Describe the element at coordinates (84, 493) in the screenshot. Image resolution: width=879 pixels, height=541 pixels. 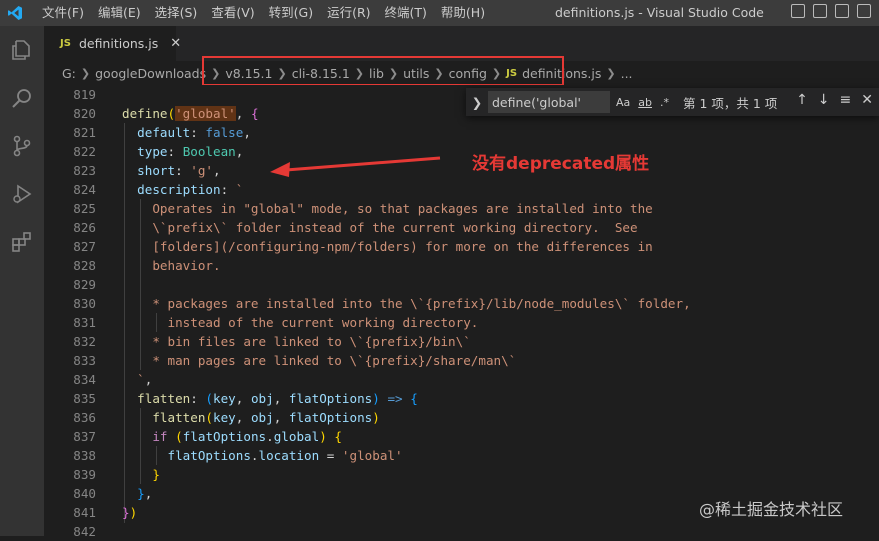
I see `line-number: 840` at that location.